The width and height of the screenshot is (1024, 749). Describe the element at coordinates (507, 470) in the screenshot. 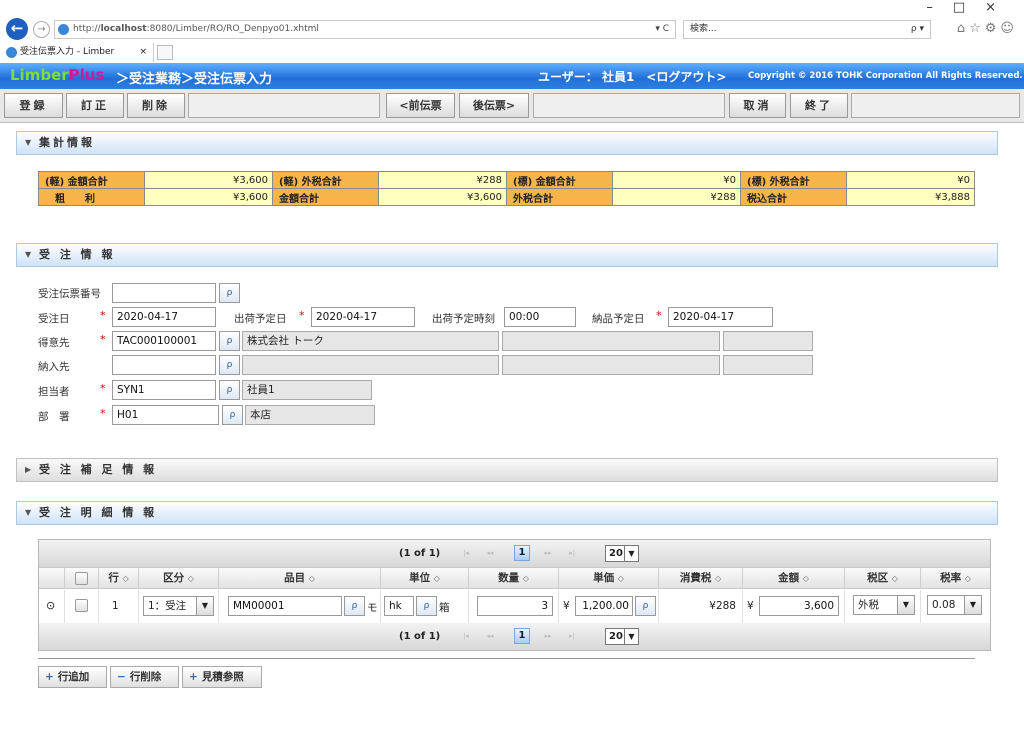

I see `supplement-section-header: ▶ 受 注 補 足 情 報` at that location.